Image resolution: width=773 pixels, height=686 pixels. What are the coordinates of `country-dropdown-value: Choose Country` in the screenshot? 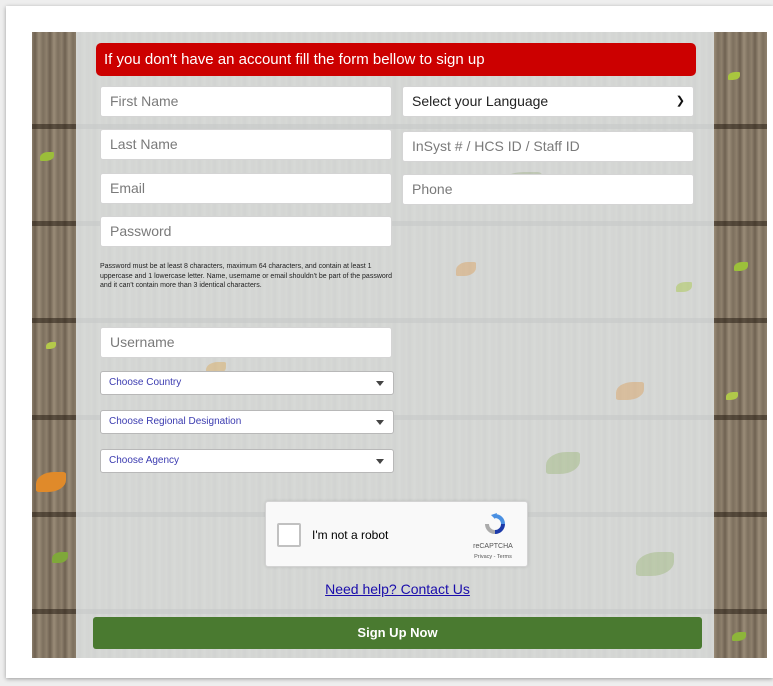 It's located at (145, 382).